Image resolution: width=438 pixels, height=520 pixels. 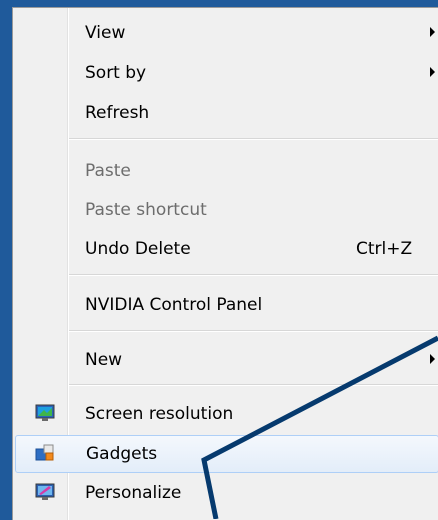 I want to click on menu-item-nvidia-control-panel-label: NVIDIA Control Panel, so click(x=174, y=305).